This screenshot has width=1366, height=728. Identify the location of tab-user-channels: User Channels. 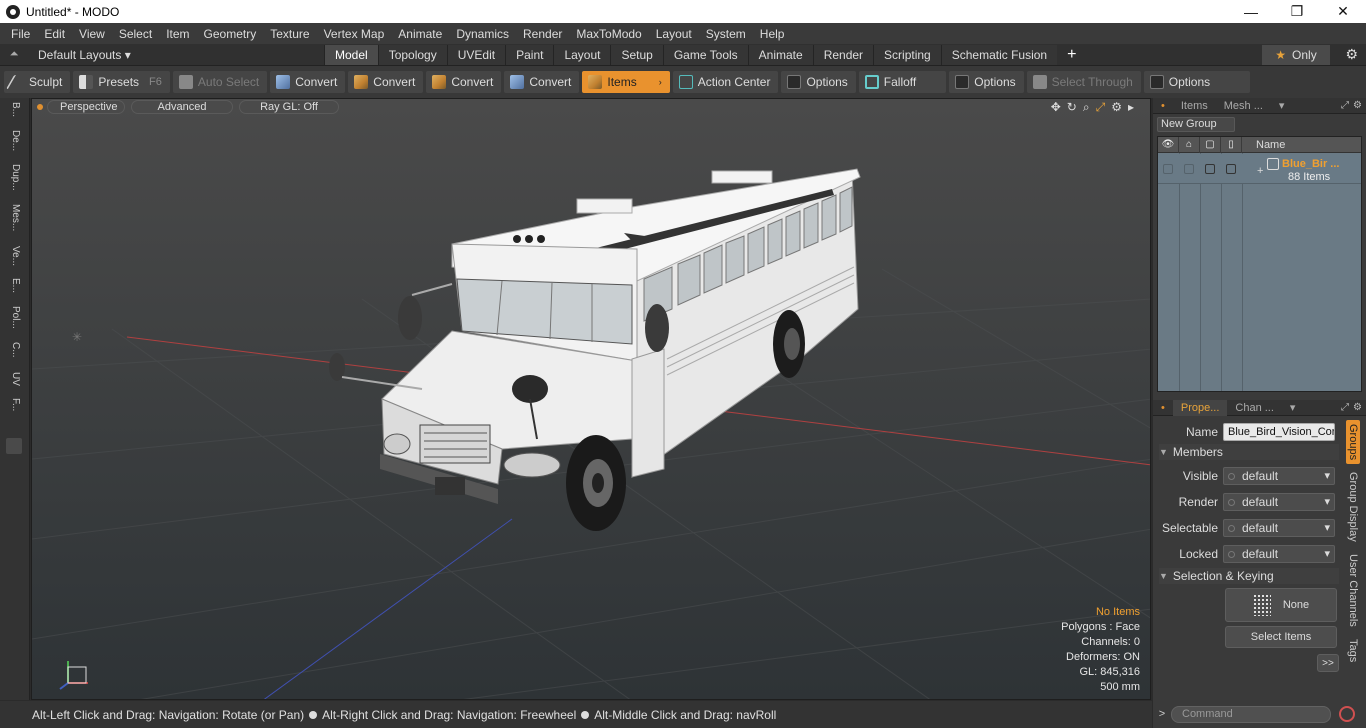
(1353, 590).